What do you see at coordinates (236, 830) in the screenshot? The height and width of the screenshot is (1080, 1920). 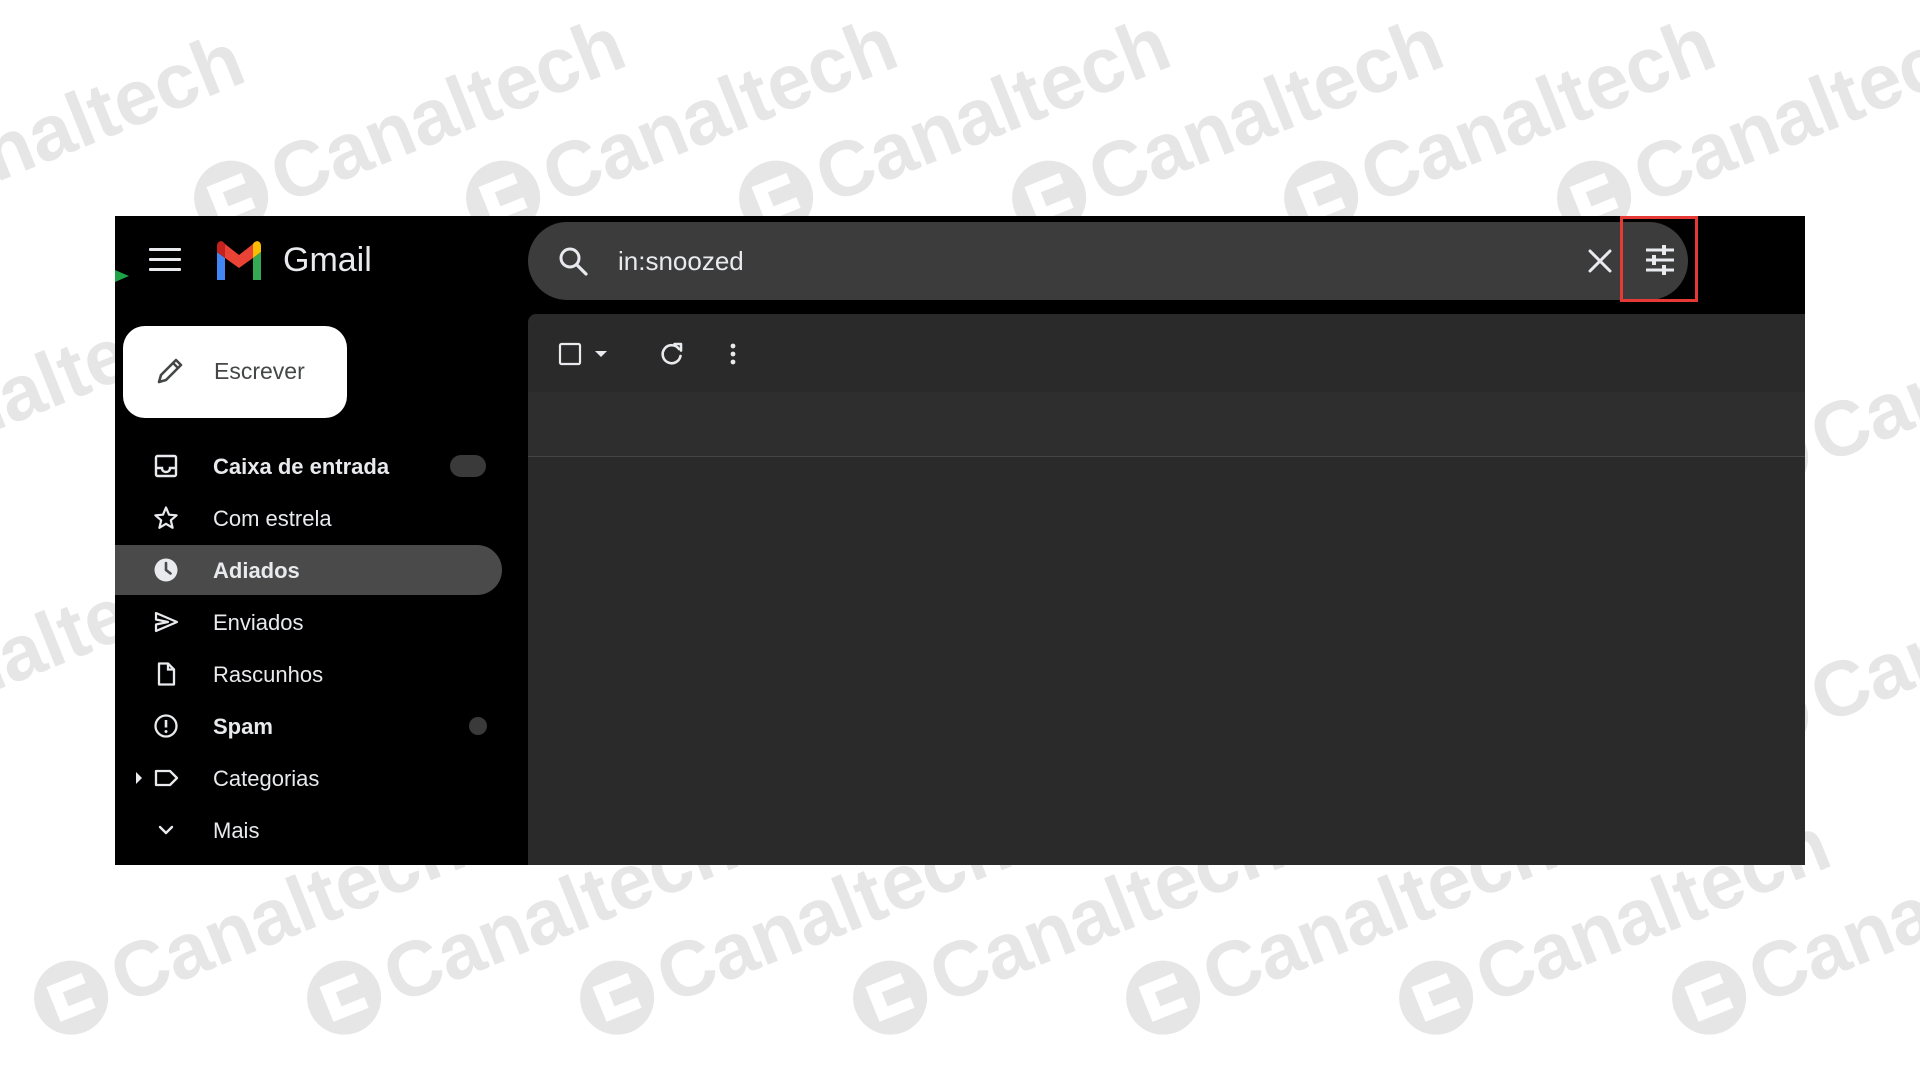 I see `sidebar-item-label: Mais` at bounding box center [236, 830].